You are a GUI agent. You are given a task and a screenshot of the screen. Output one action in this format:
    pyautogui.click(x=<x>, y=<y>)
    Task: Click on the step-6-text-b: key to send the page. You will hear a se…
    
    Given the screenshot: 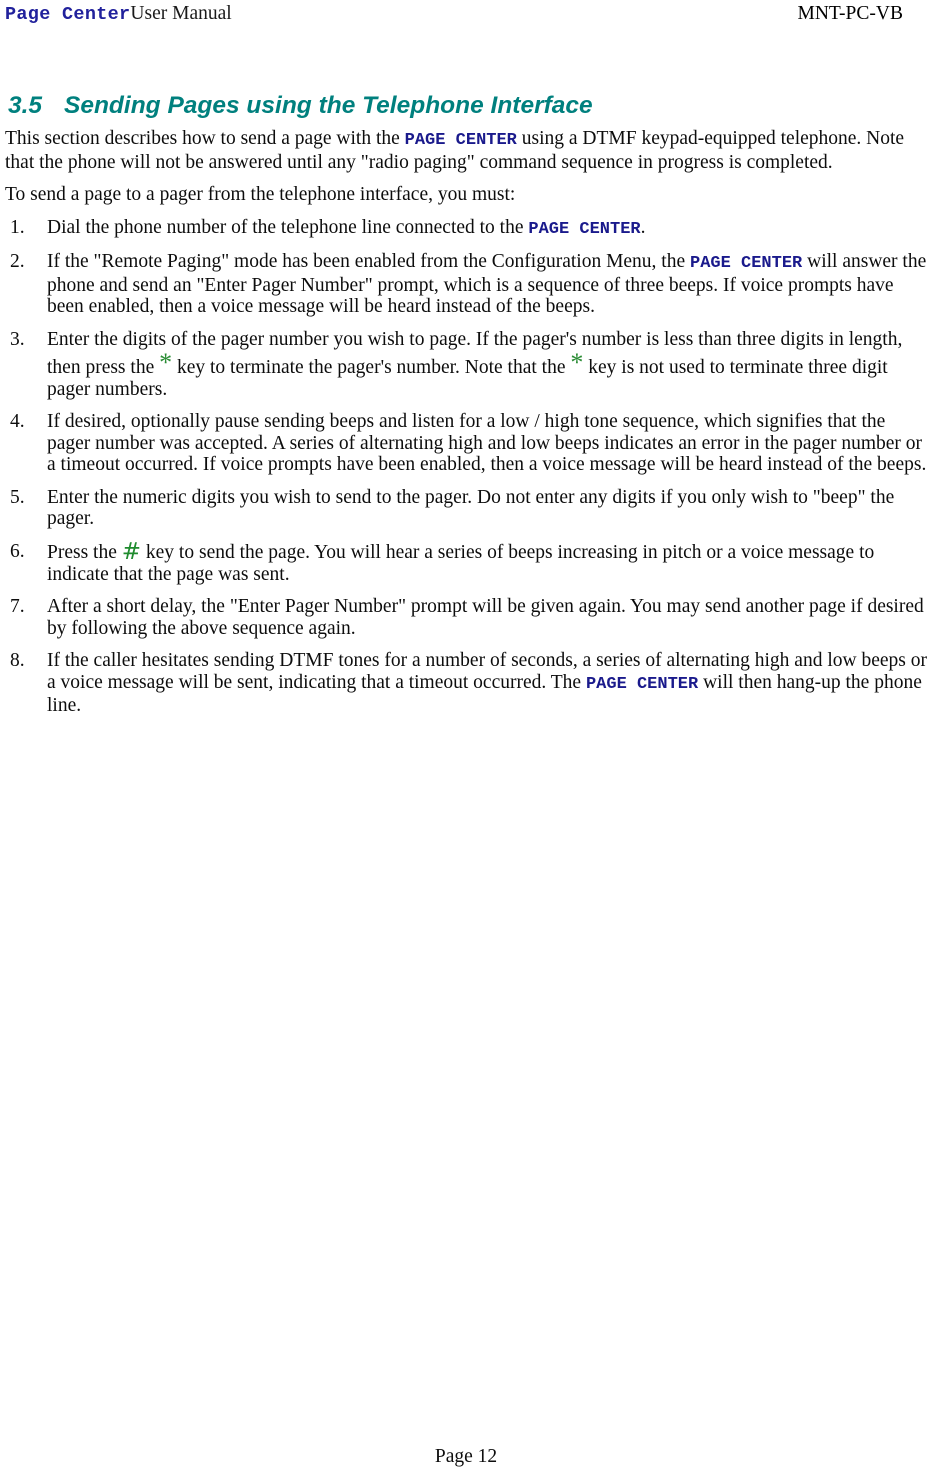 What is the action you would take?
    pyautogui.click(x=461, y=563)
    